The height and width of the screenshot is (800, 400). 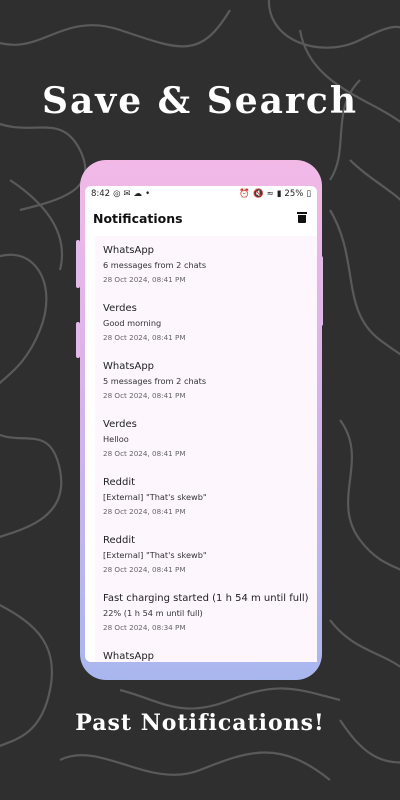 I want to click on list-item: WhatsApp, so click(x=206, y=671).